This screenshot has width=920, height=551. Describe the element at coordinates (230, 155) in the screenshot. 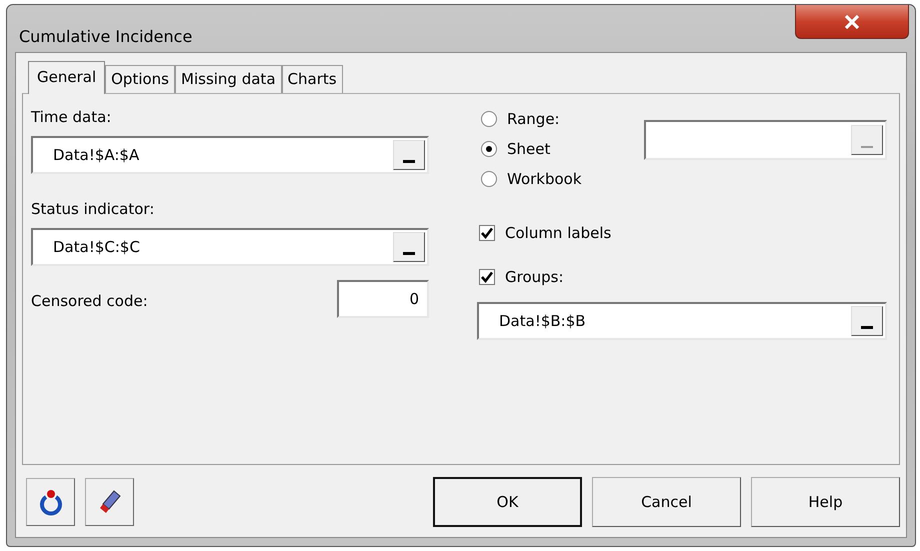

I see `range-field: Data!$A:$A` at that location.